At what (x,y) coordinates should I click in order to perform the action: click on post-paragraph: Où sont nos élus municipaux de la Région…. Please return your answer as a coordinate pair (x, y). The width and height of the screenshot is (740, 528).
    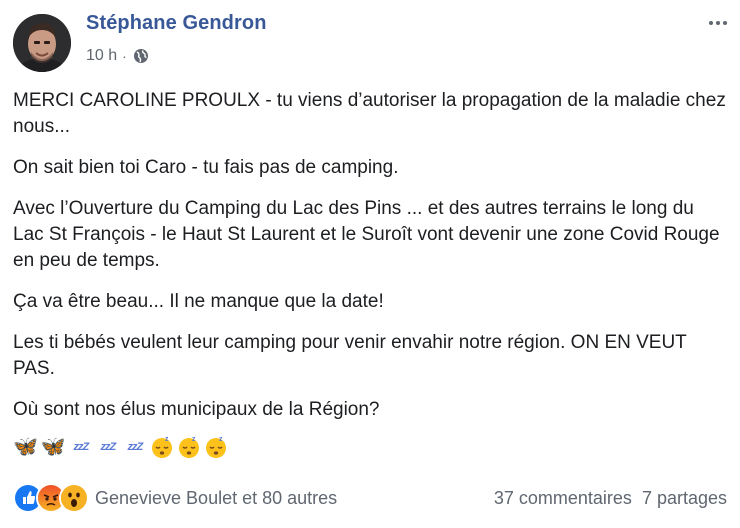
    Looking at the image, I should click on (196, 409).